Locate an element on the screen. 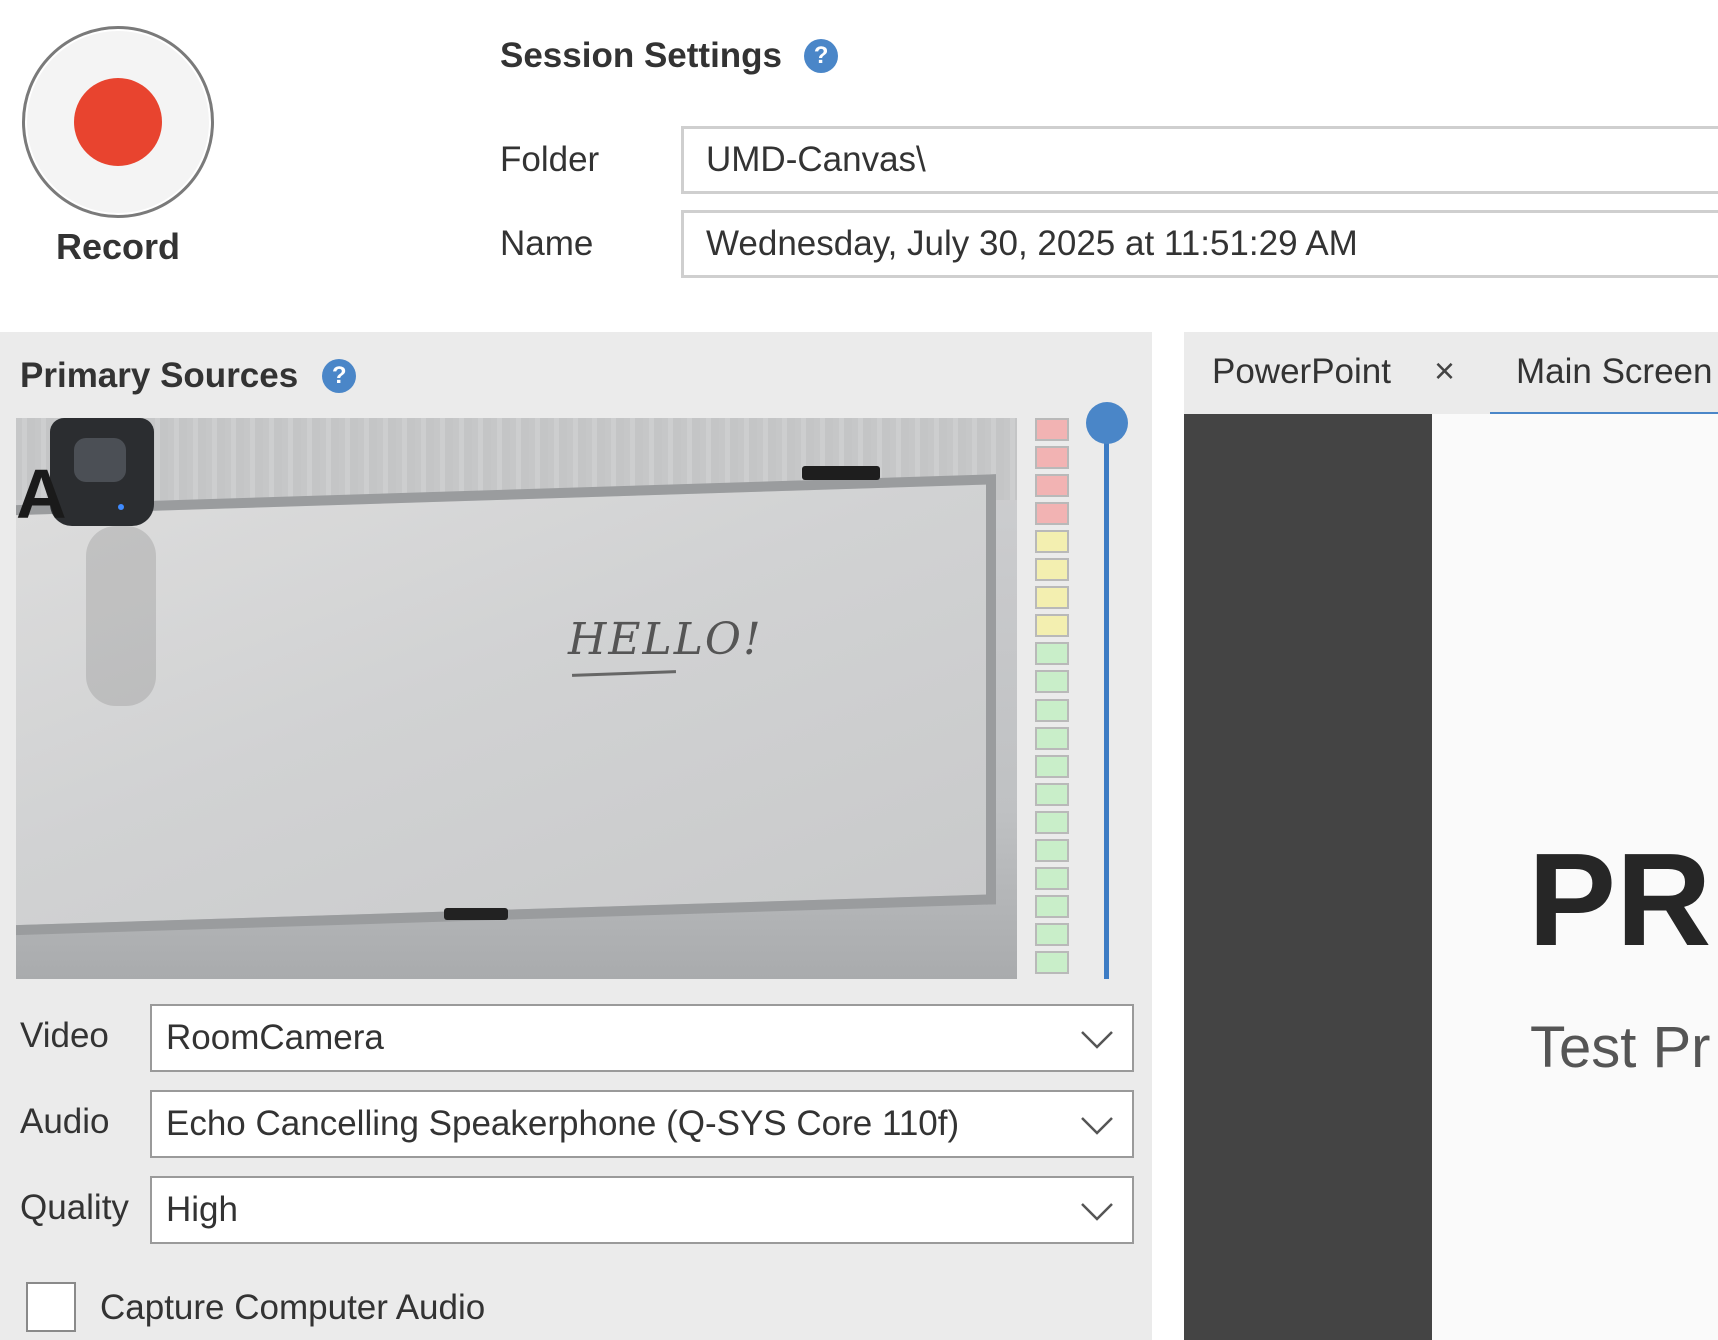 This screenshot has width=1718, height=1340. quality-label: Quality is located at coordinates (74, 1207).